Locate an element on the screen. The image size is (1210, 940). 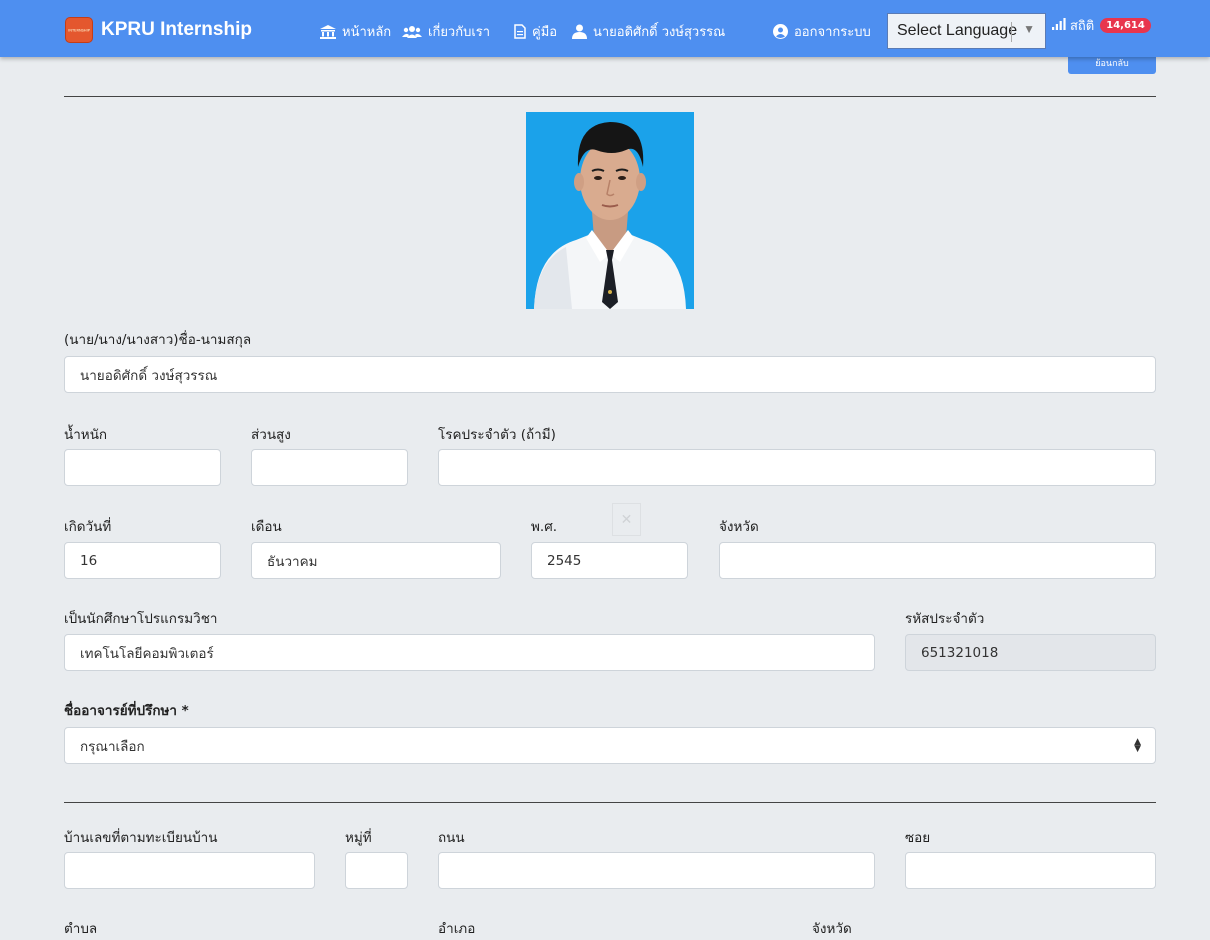
language-select: Select Language ▼ is located at coordinates (966, 31).